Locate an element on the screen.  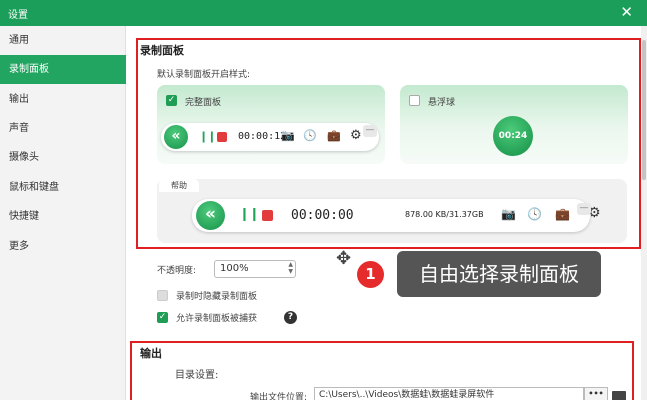
sidebar-item-sound: 声音 is located at coordinates (63, 128).